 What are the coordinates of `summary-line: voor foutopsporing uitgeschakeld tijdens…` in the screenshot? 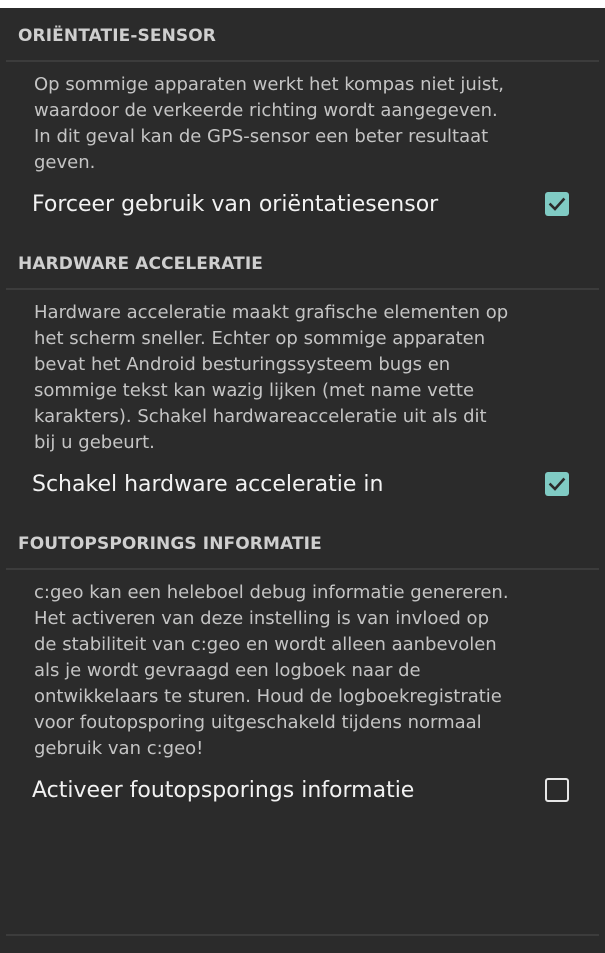 It's located at (258, 722).